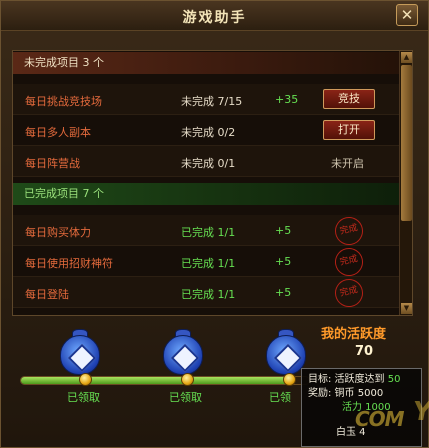 Image resolution: width=429 pixels, height=448 pixels. I want to click on task-status: 未完成 0/1, so click(208, 163).